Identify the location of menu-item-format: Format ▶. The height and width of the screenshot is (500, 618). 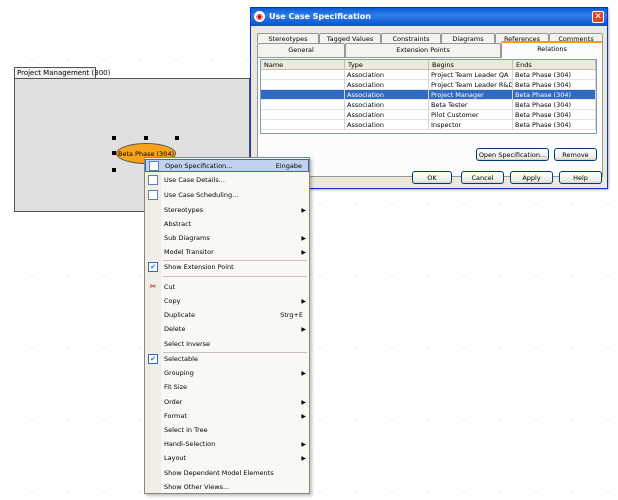
(227, 416).